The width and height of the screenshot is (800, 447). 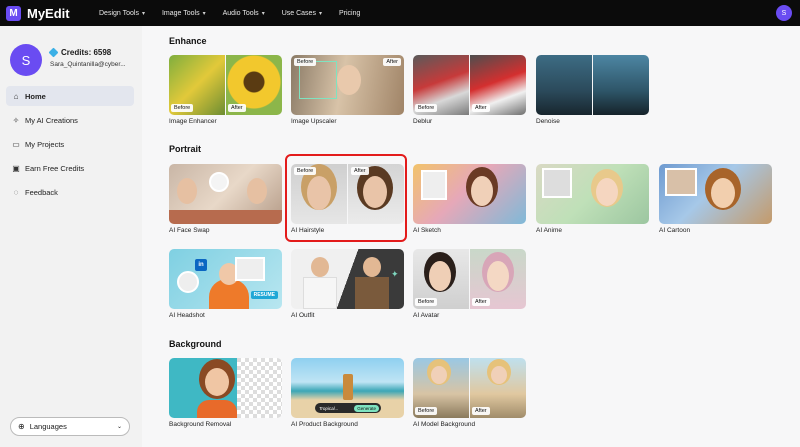 I want to click on sidebar-item-label: Home, so click(x=35, y=96).